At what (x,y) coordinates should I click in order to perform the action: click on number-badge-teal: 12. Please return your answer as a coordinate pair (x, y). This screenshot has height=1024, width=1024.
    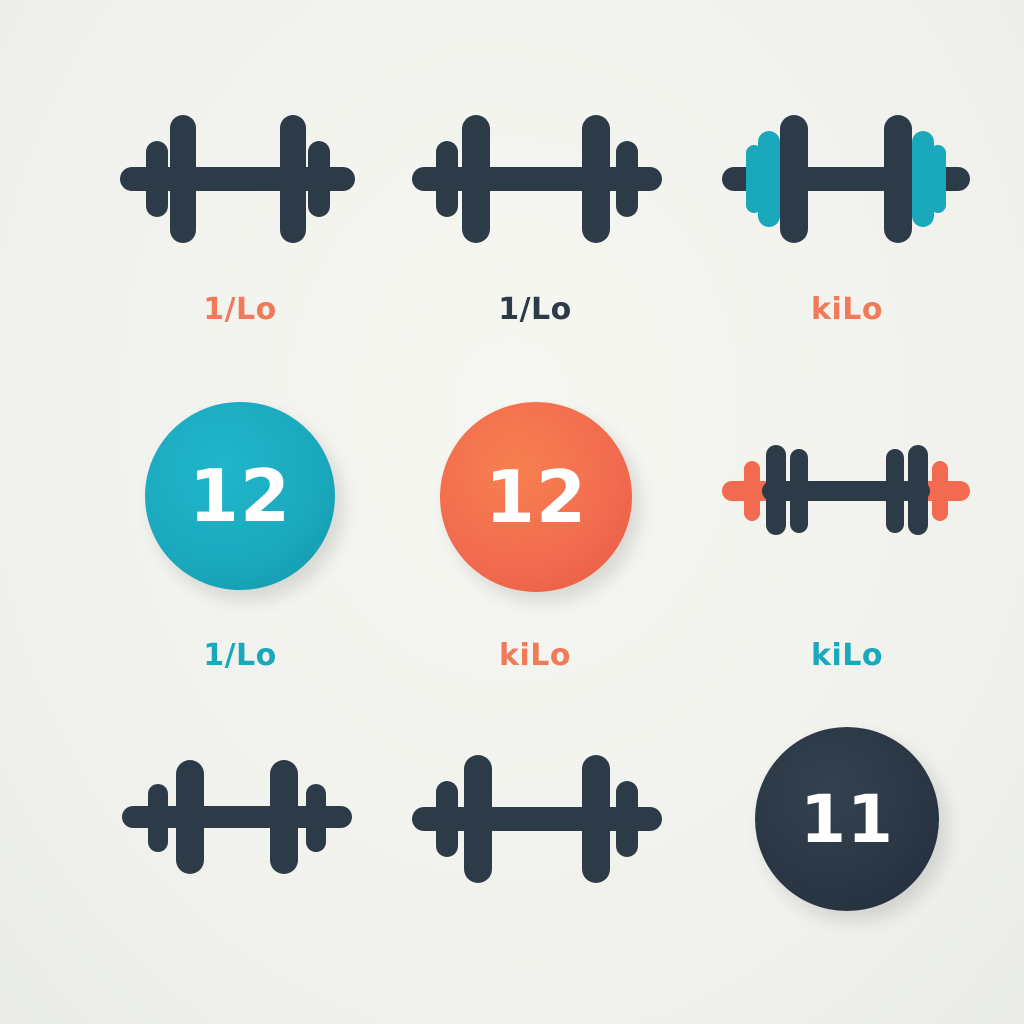
    Looking at the image, I should click on (240, 496).